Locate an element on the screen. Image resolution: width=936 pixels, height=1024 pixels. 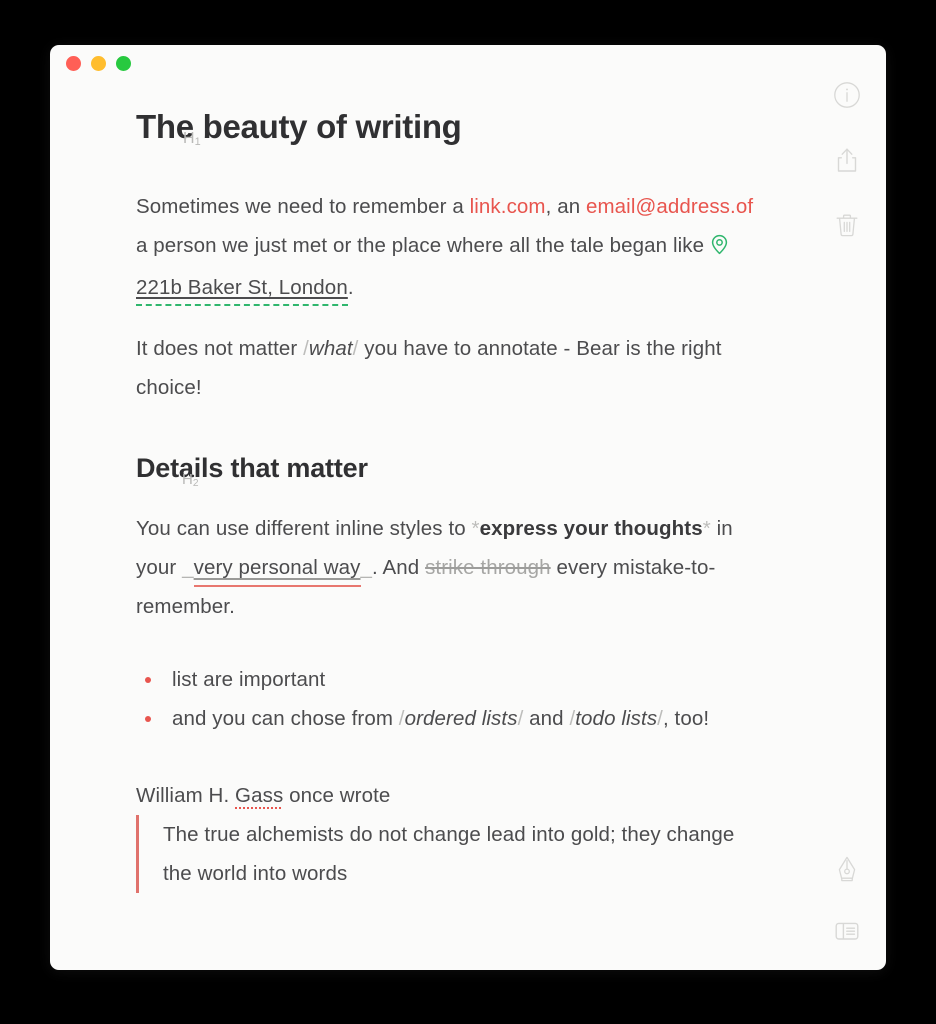
bold-marker-open: * is located at coordinates (475, 528).